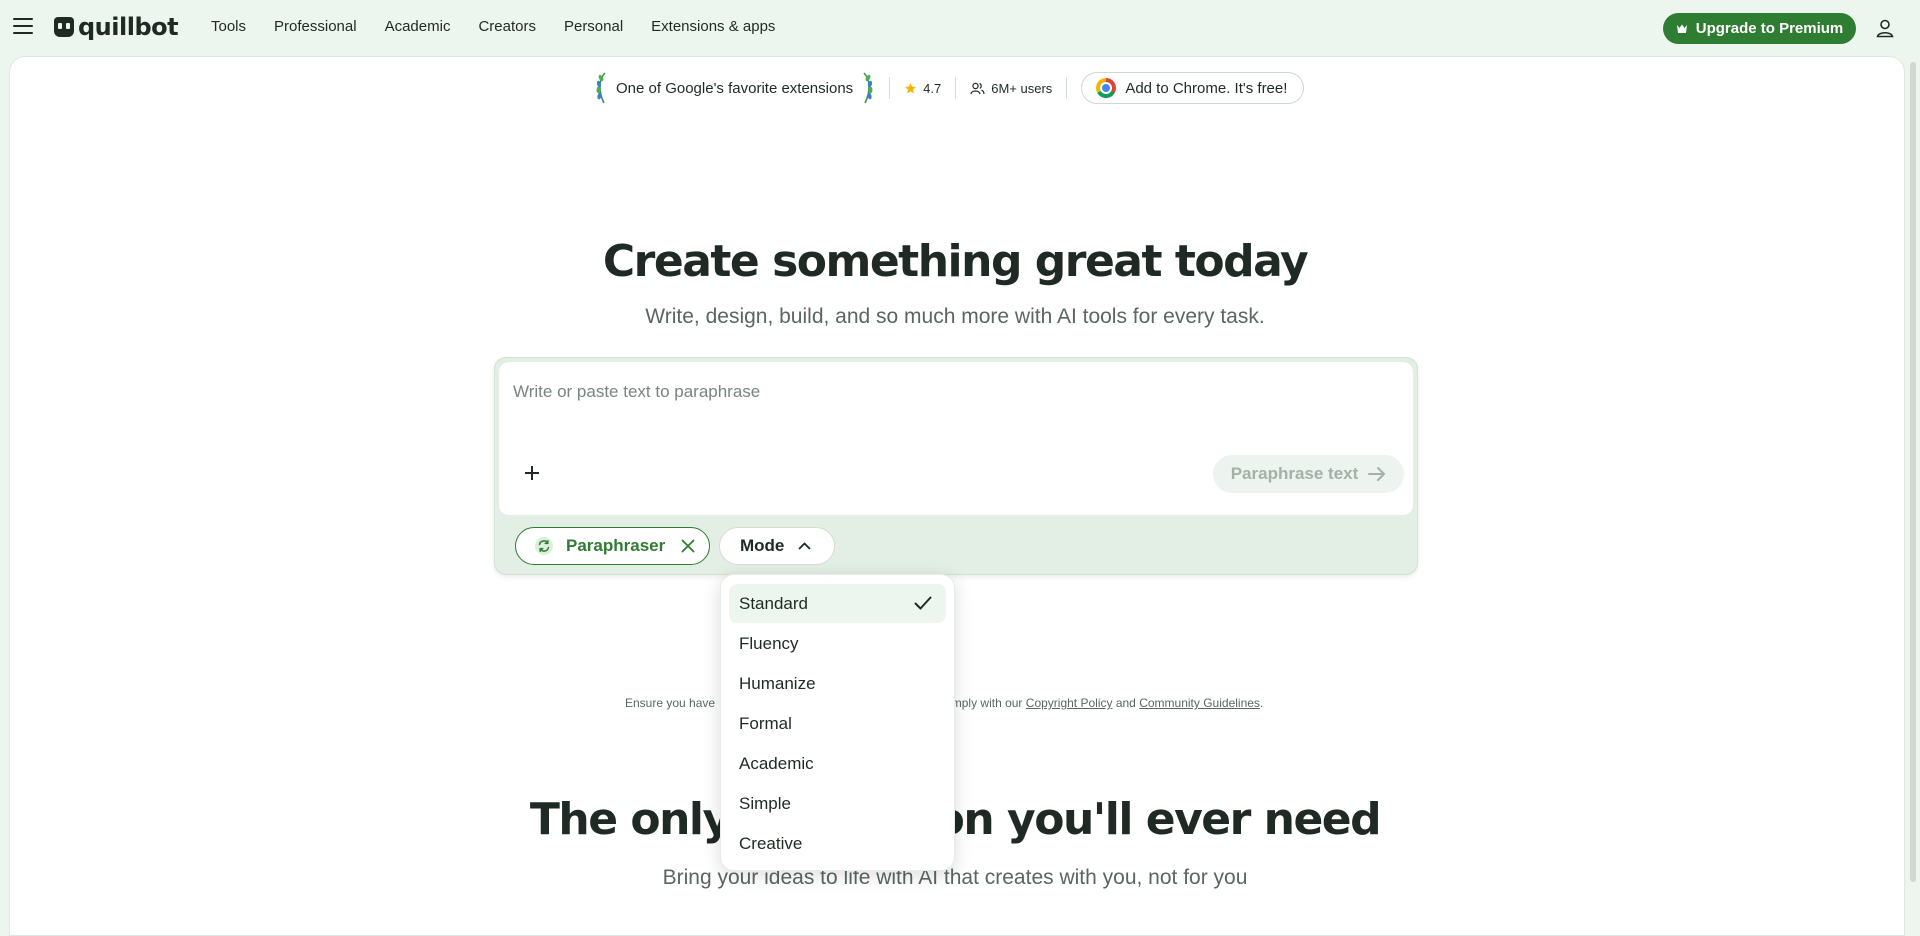 The width and height of the screenshot is (1920, 936). What do you see at coordinates (771, 843) in the screenshot?
I see `mode-option-label: Creative` at bounding box center [771, 843].